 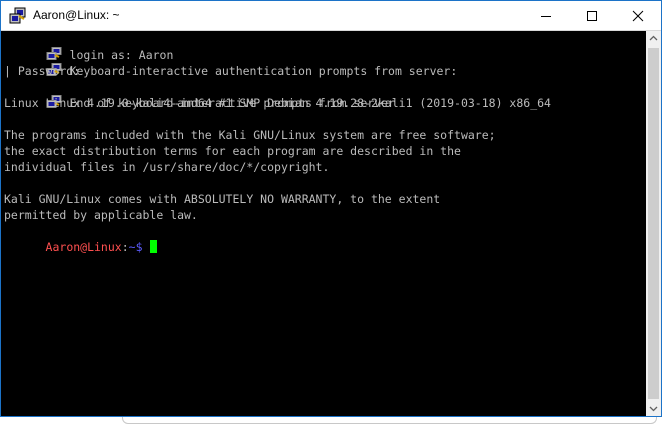 I want to click on maximize-button, so click(x=592, y=15).